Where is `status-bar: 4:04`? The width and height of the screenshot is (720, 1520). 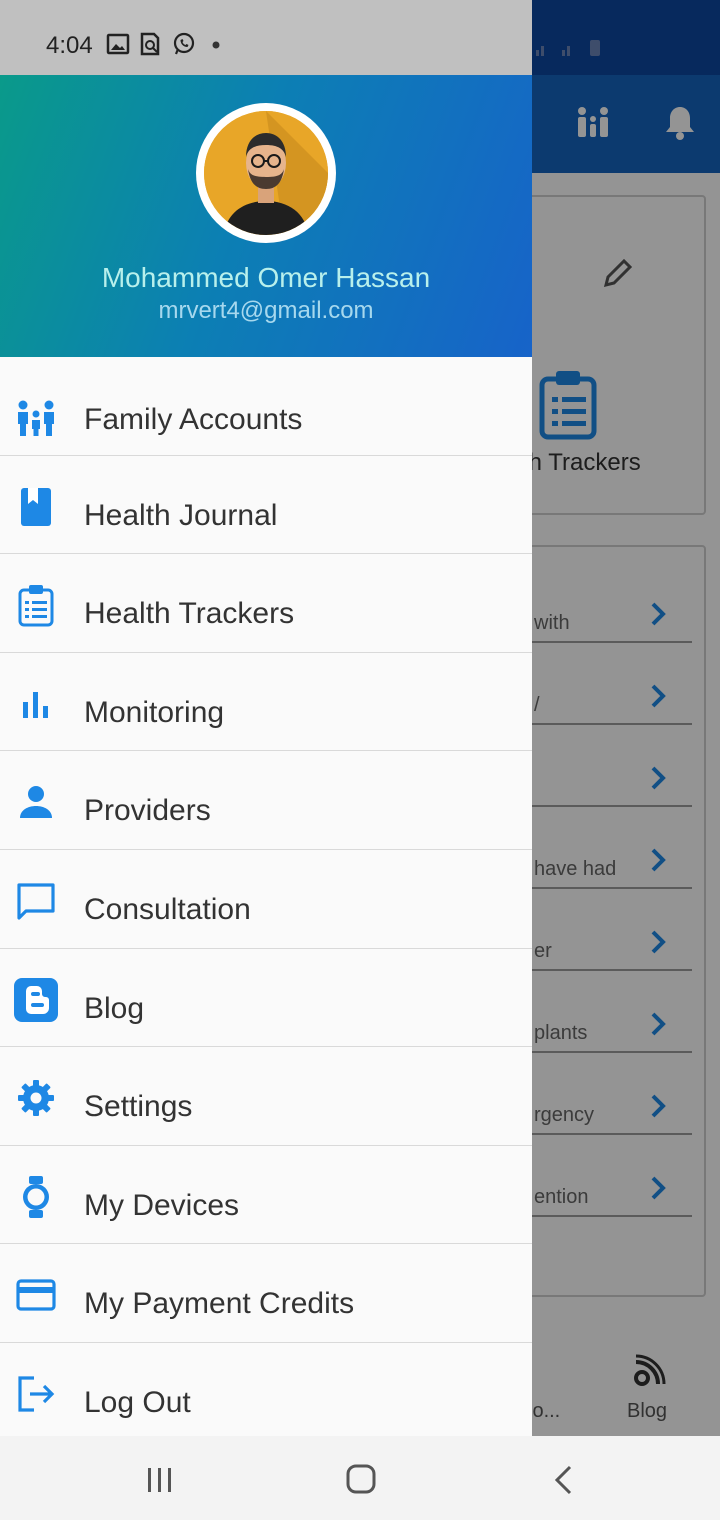 status-bar: 4:04 is located at coordinates (266, 37).